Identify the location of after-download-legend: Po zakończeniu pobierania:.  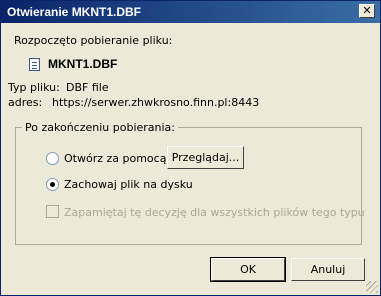
(100, 127).